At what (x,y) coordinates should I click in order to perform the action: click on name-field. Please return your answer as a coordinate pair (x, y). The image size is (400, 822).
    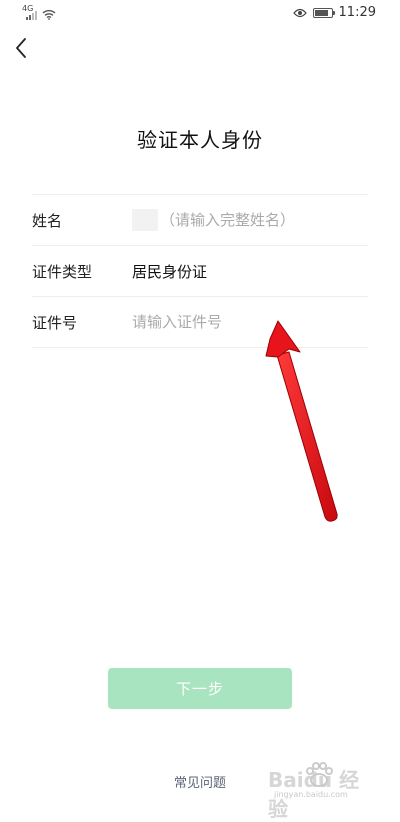
    Looking at the image, I should click on (250, 220).